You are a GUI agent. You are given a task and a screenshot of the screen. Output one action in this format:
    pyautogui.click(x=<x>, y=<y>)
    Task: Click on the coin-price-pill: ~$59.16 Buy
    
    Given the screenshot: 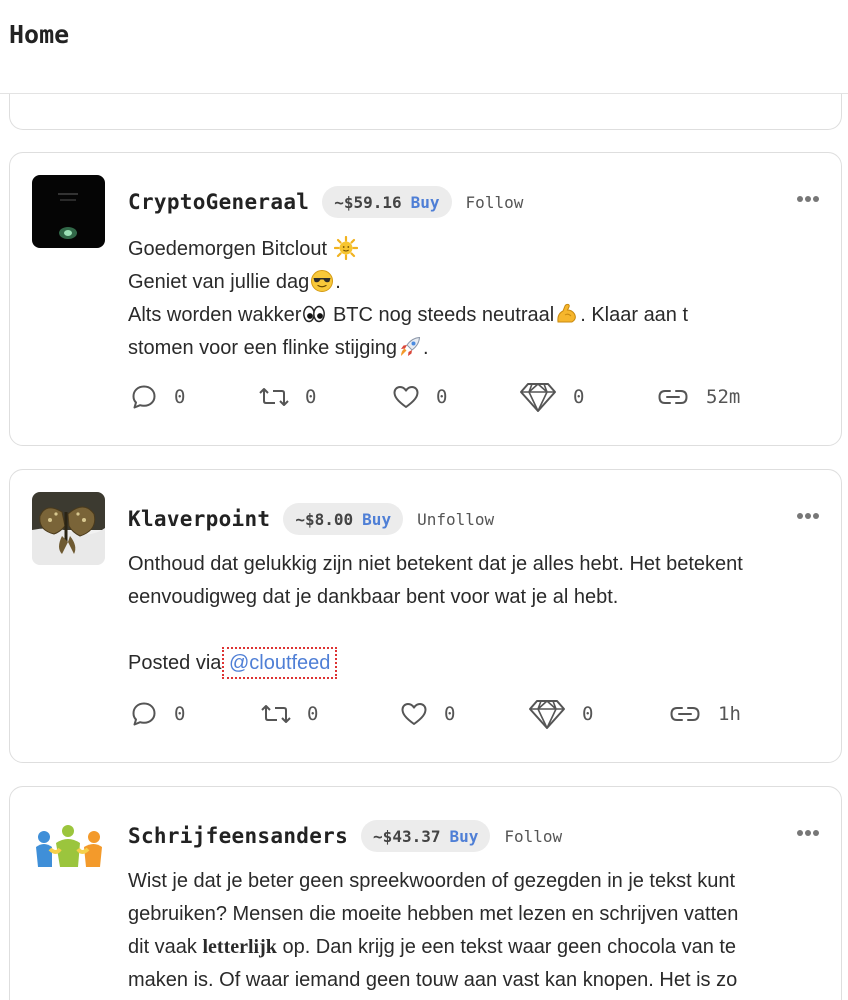 What is the action you would take?
    pyautogui.click(x=387, y=202)
    